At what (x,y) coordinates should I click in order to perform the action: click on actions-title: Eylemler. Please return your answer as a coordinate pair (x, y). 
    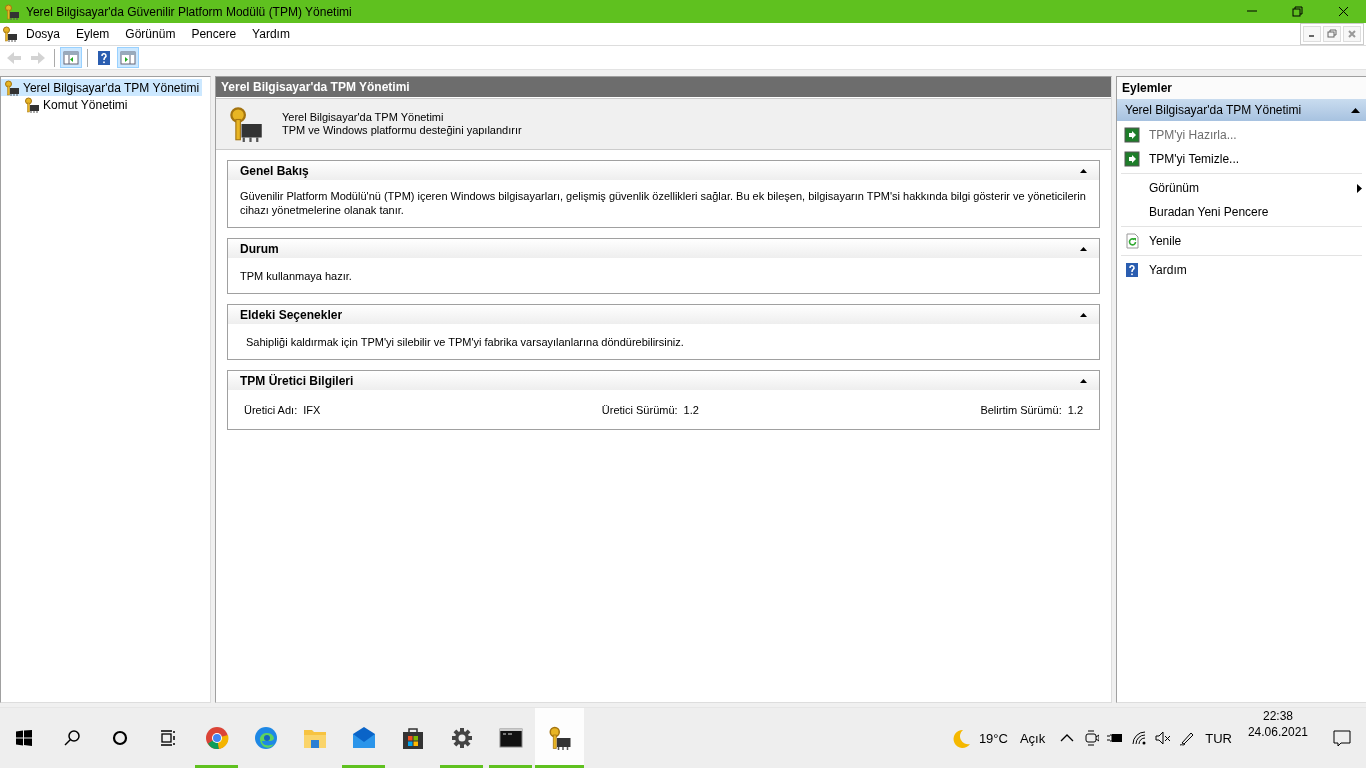
    Looking at the image, I should click on (1241, 88).